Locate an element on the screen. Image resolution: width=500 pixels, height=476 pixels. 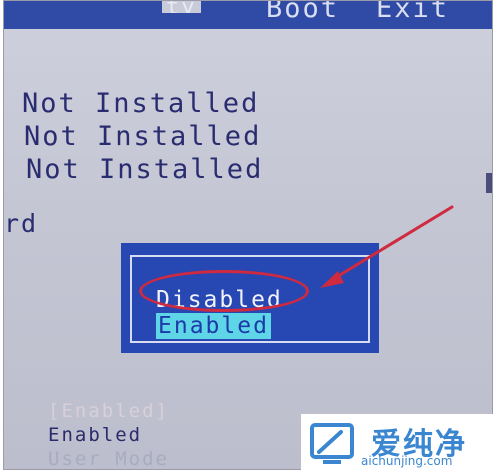
setting-value: Enabled is located at coordinates (108, 435).